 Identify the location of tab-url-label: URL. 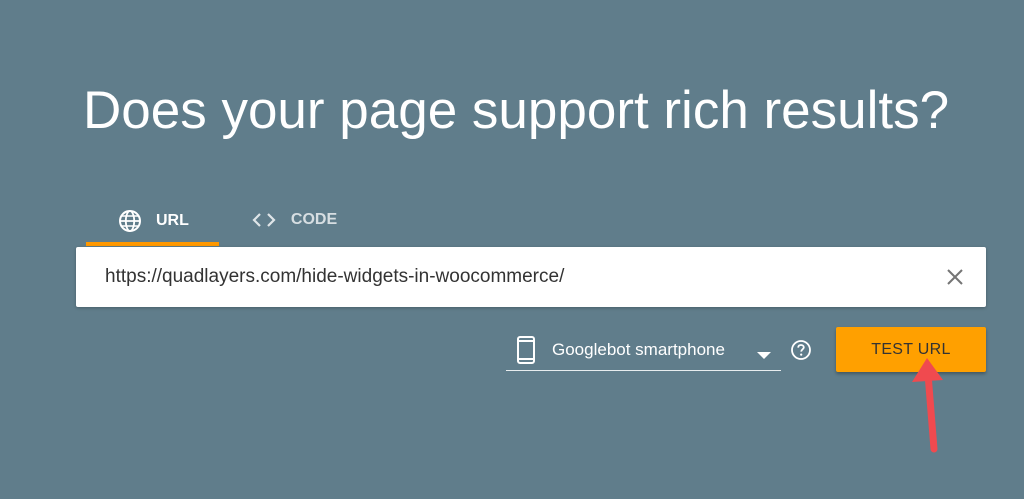
(172, 220).